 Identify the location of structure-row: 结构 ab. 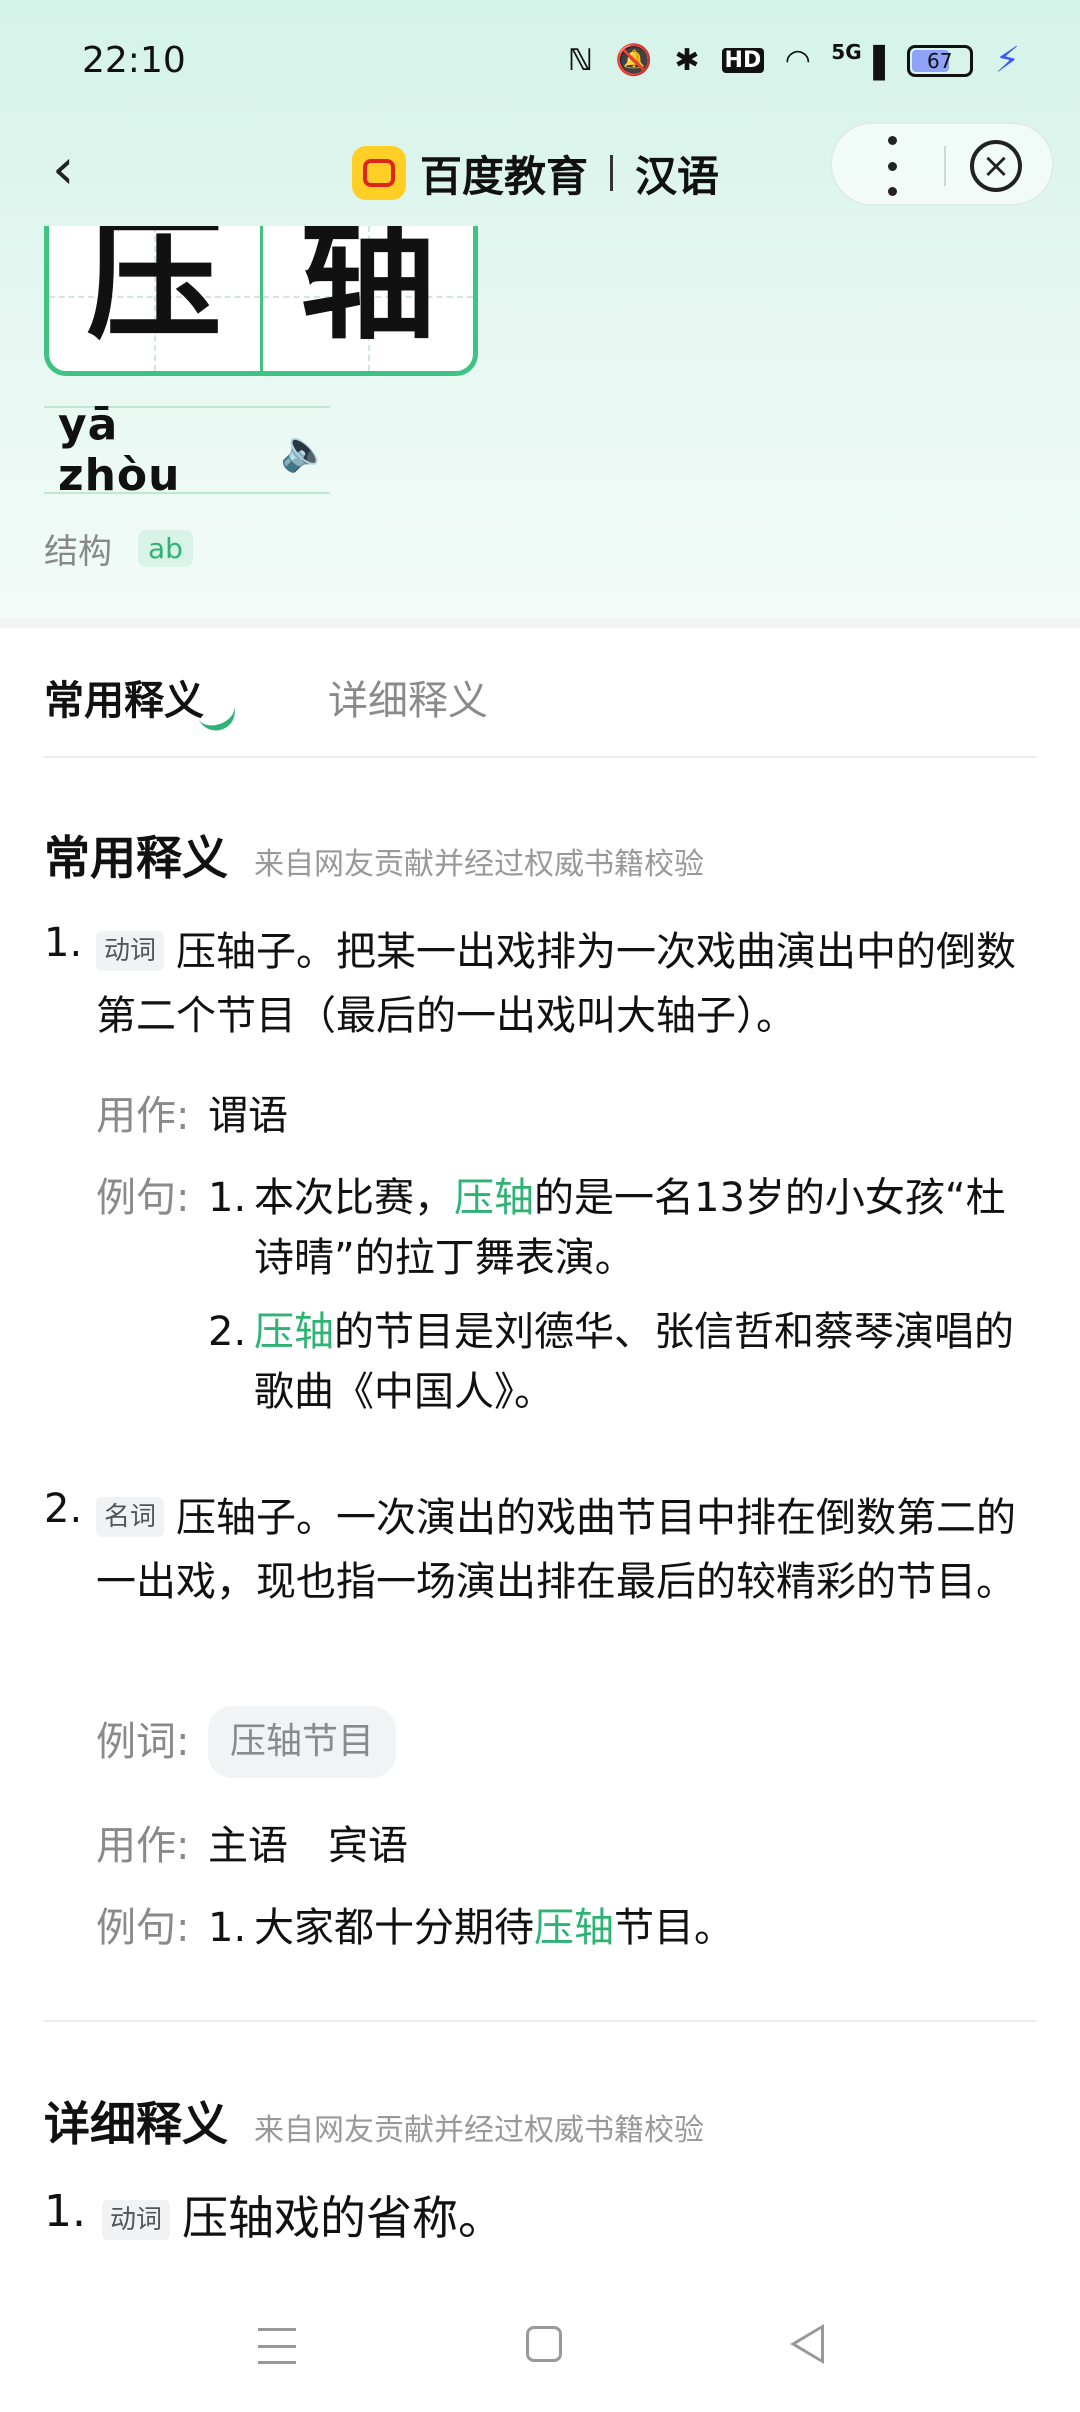
(118, 548).